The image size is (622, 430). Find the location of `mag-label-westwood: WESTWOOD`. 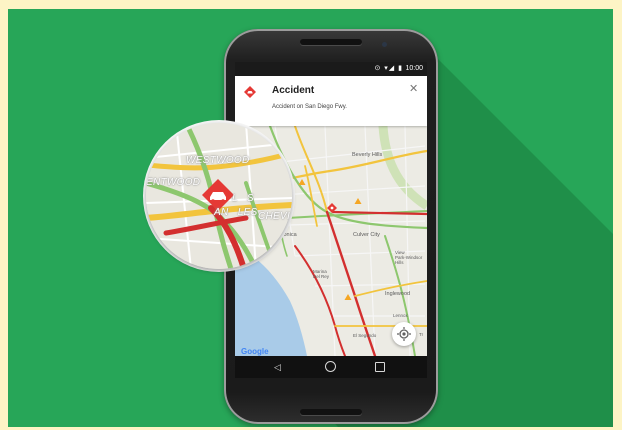

mag-label-westwood: WESTWOOD is located at coordinates (218, 160).